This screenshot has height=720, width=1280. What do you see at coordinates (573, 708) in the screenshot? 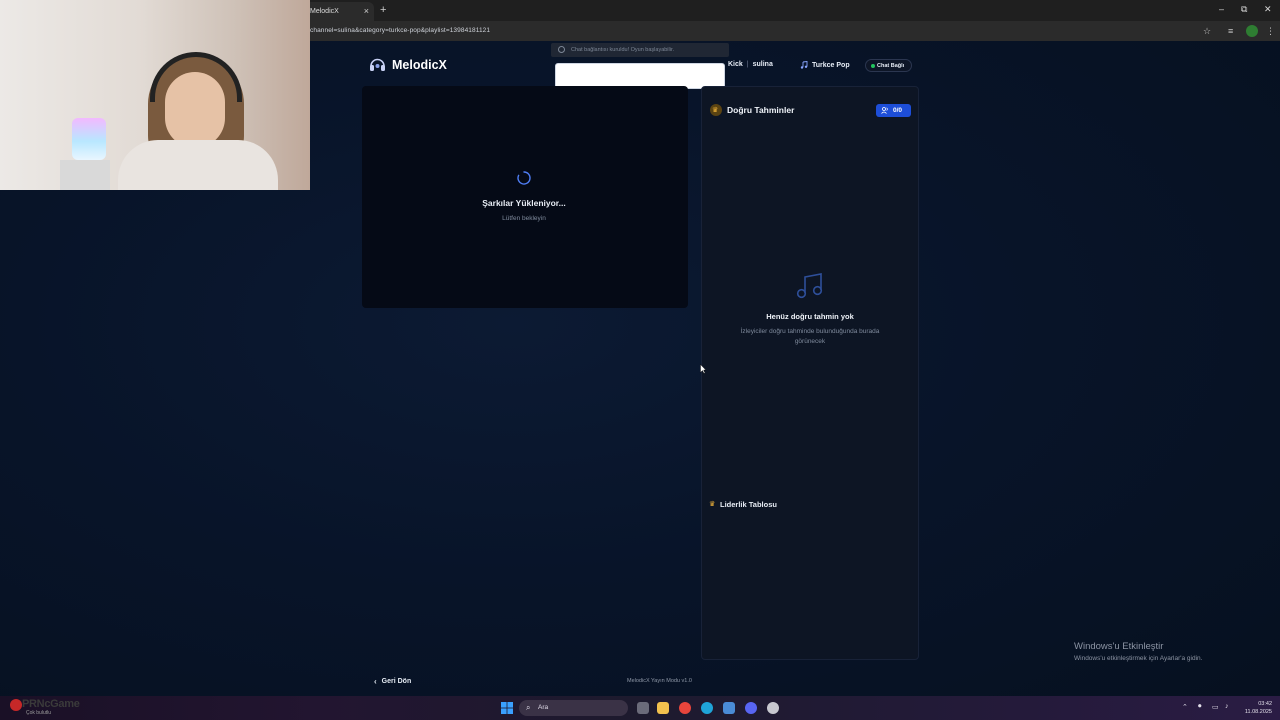
I see `taskbar-search: ⌕ Ara` at bounding box center [573, 708].